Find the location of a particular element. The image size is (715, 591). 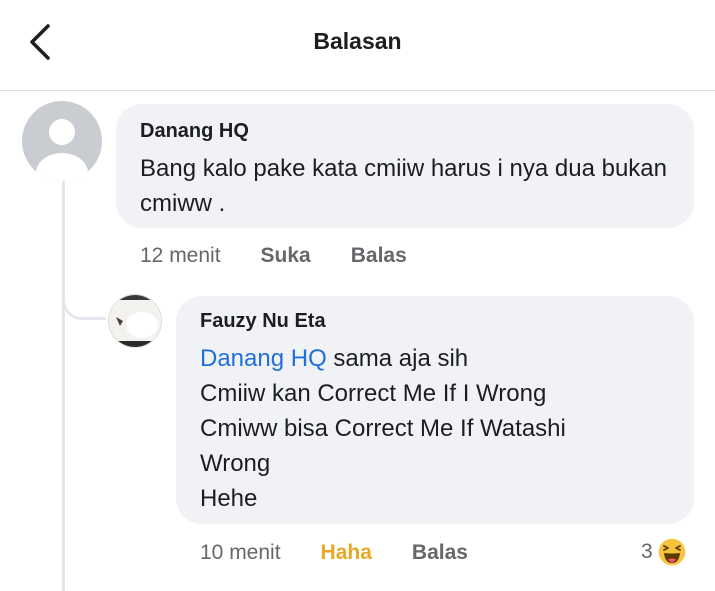

reaction-count: 3 is located at coordinates (647, 551).